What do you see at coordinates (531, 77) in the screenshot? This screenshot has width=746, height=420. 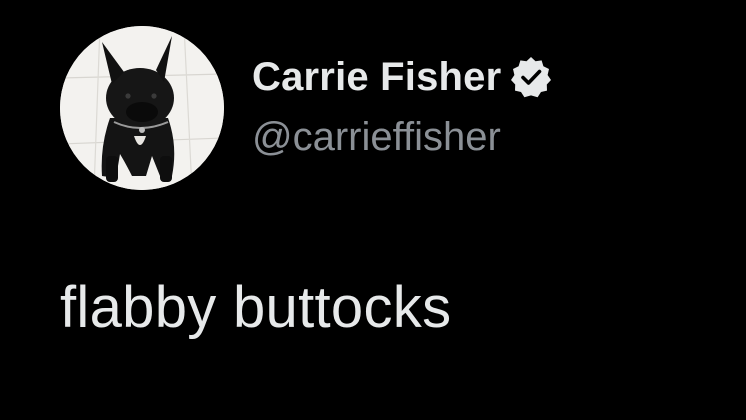 I see `verified-badge-icon` at bounding box center [531, 77].